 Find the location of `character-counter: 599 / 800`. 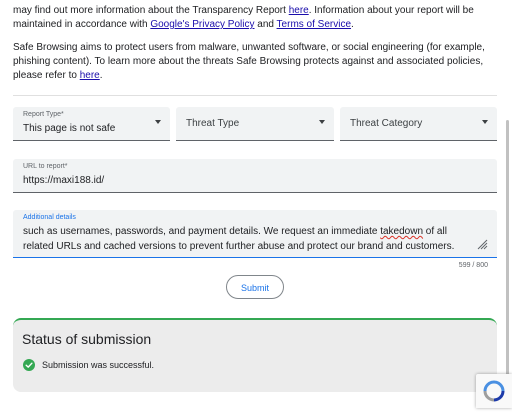

character-counter: 599 / 800 is located at coordinates (473, 265).